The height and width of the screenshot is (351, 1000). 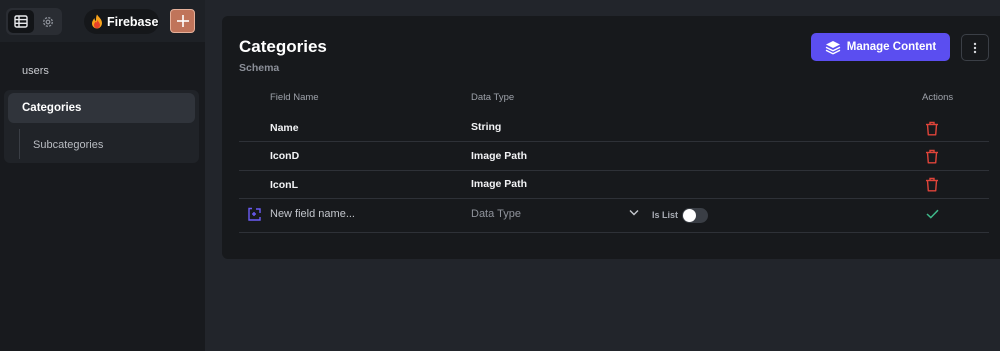 I want to click on page-title: Categories, so click(x=283, y=46).